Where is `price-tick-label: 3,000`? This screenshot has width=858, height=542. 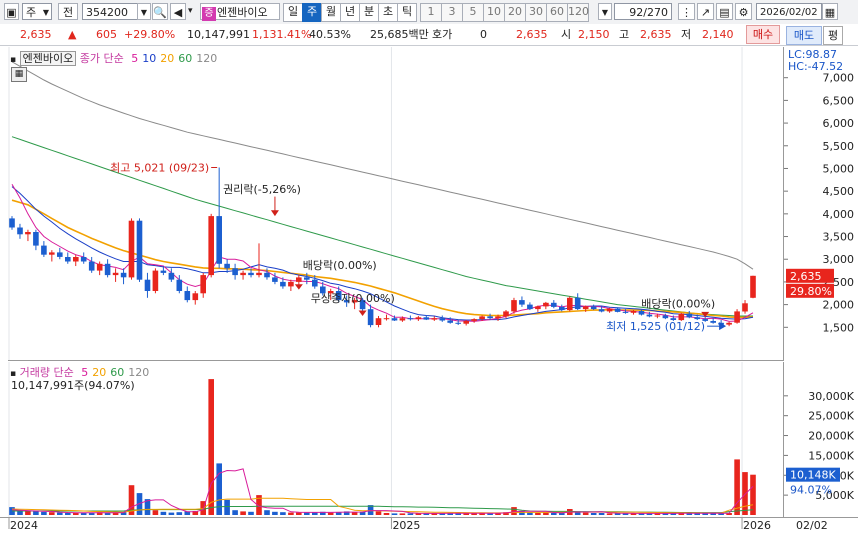
price-tick-label: 3,000 is located at coordinates (839, 259).